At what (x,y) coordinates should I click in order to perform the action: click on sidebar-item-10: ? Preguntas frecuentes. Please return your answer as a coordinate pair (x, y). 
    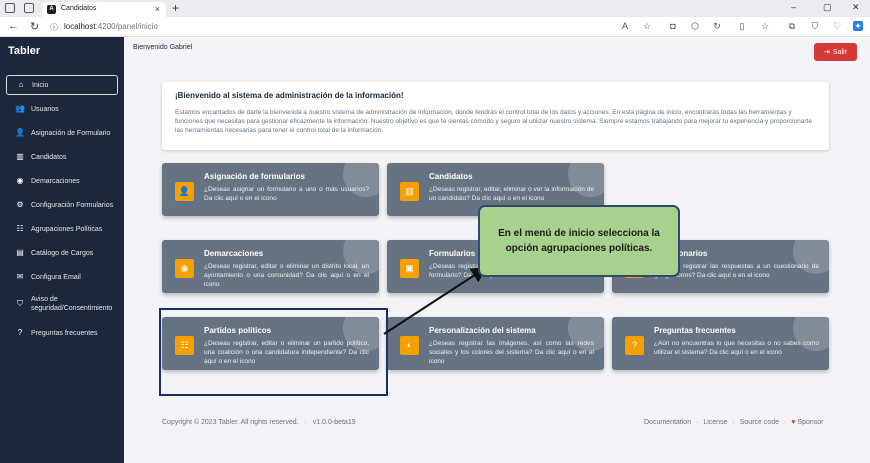
    Looking at the image, I should click on (62, 333).